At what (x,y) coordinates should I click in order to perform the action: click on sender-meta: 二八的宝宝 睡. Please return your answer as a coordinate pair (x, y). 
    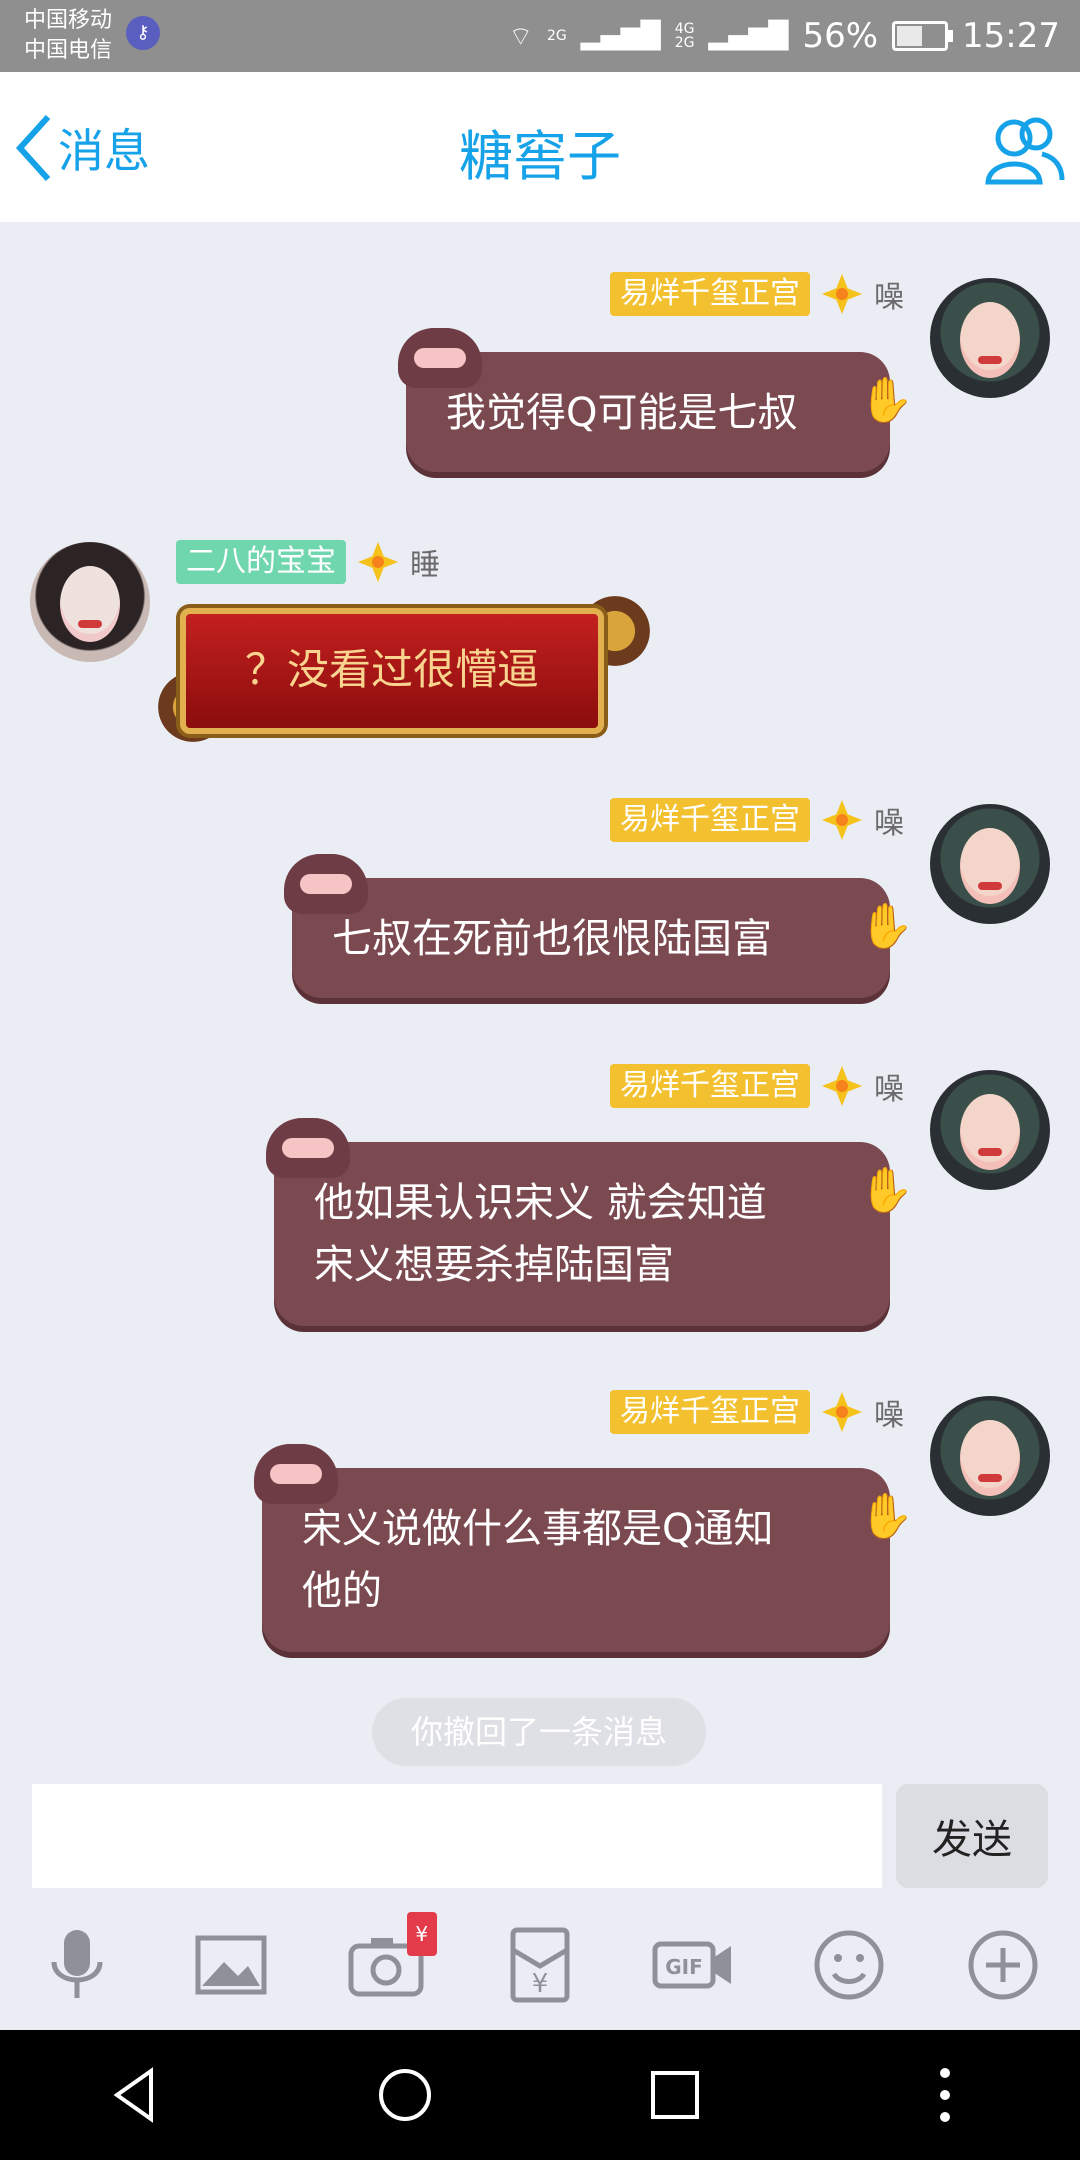
    Looking at the image, I should click on (308, 562).